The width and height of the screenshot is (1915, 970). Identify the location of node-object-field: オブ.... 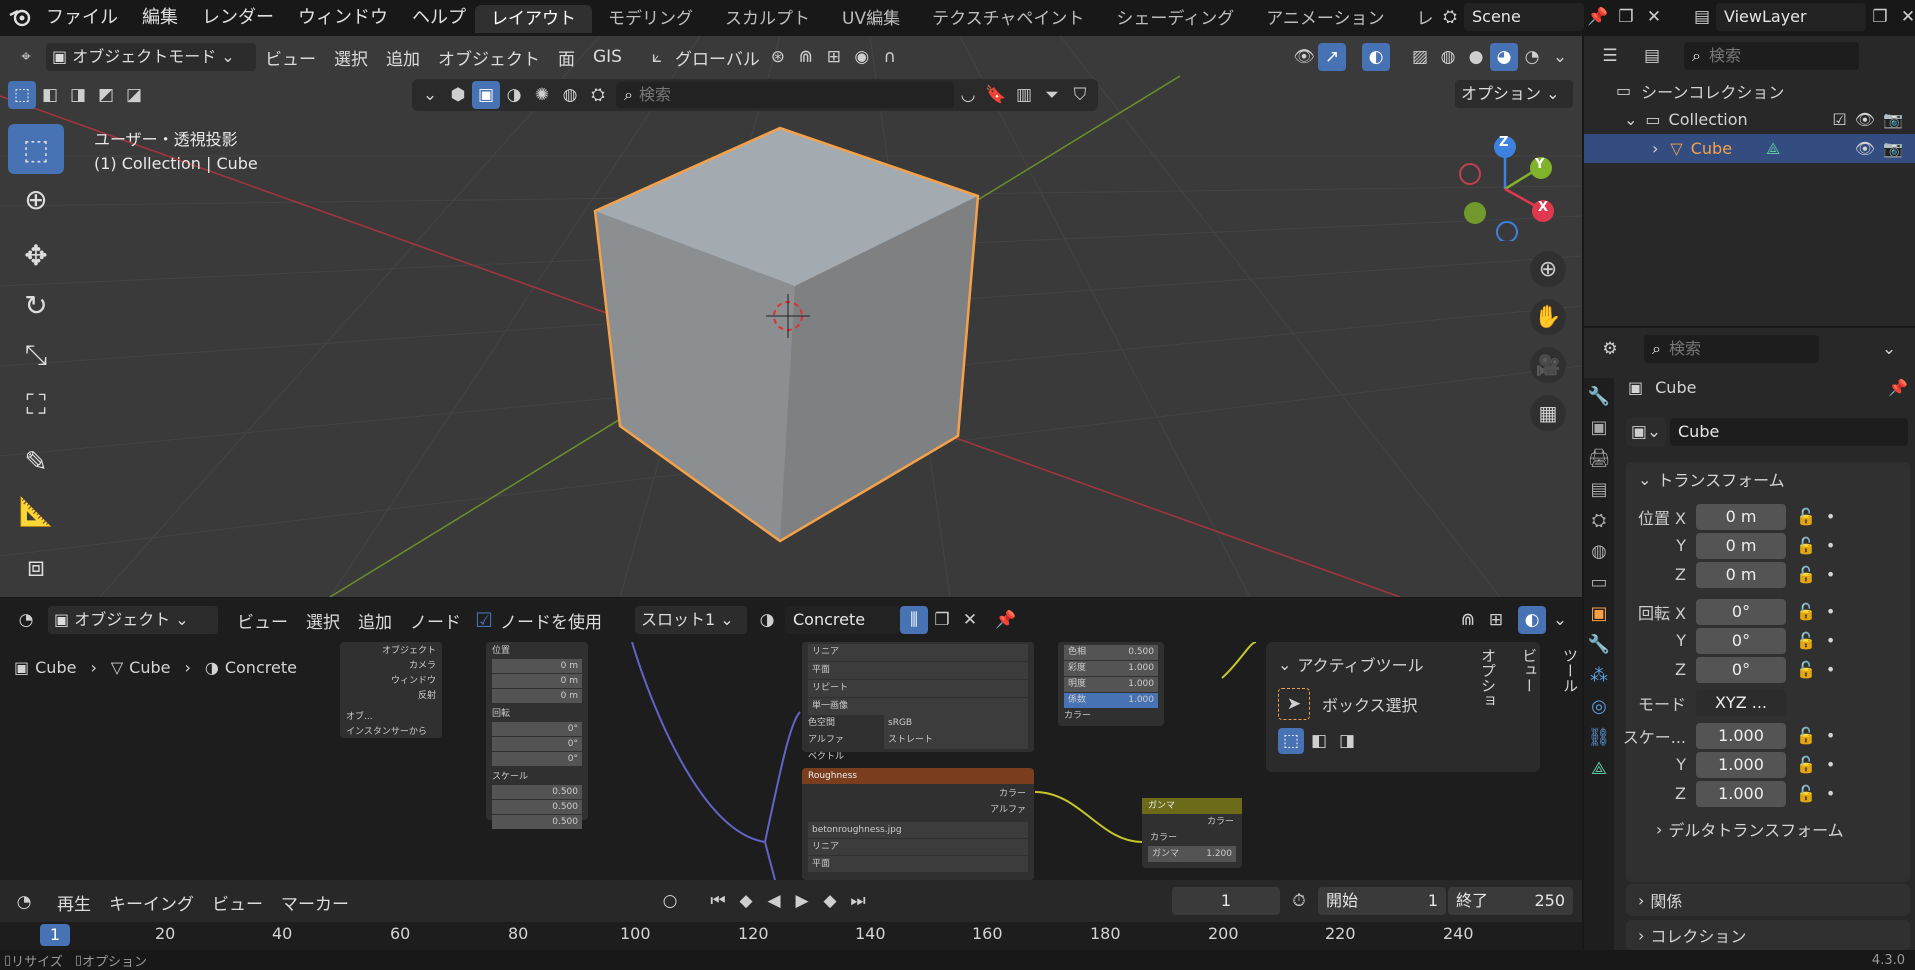
(391, 717).